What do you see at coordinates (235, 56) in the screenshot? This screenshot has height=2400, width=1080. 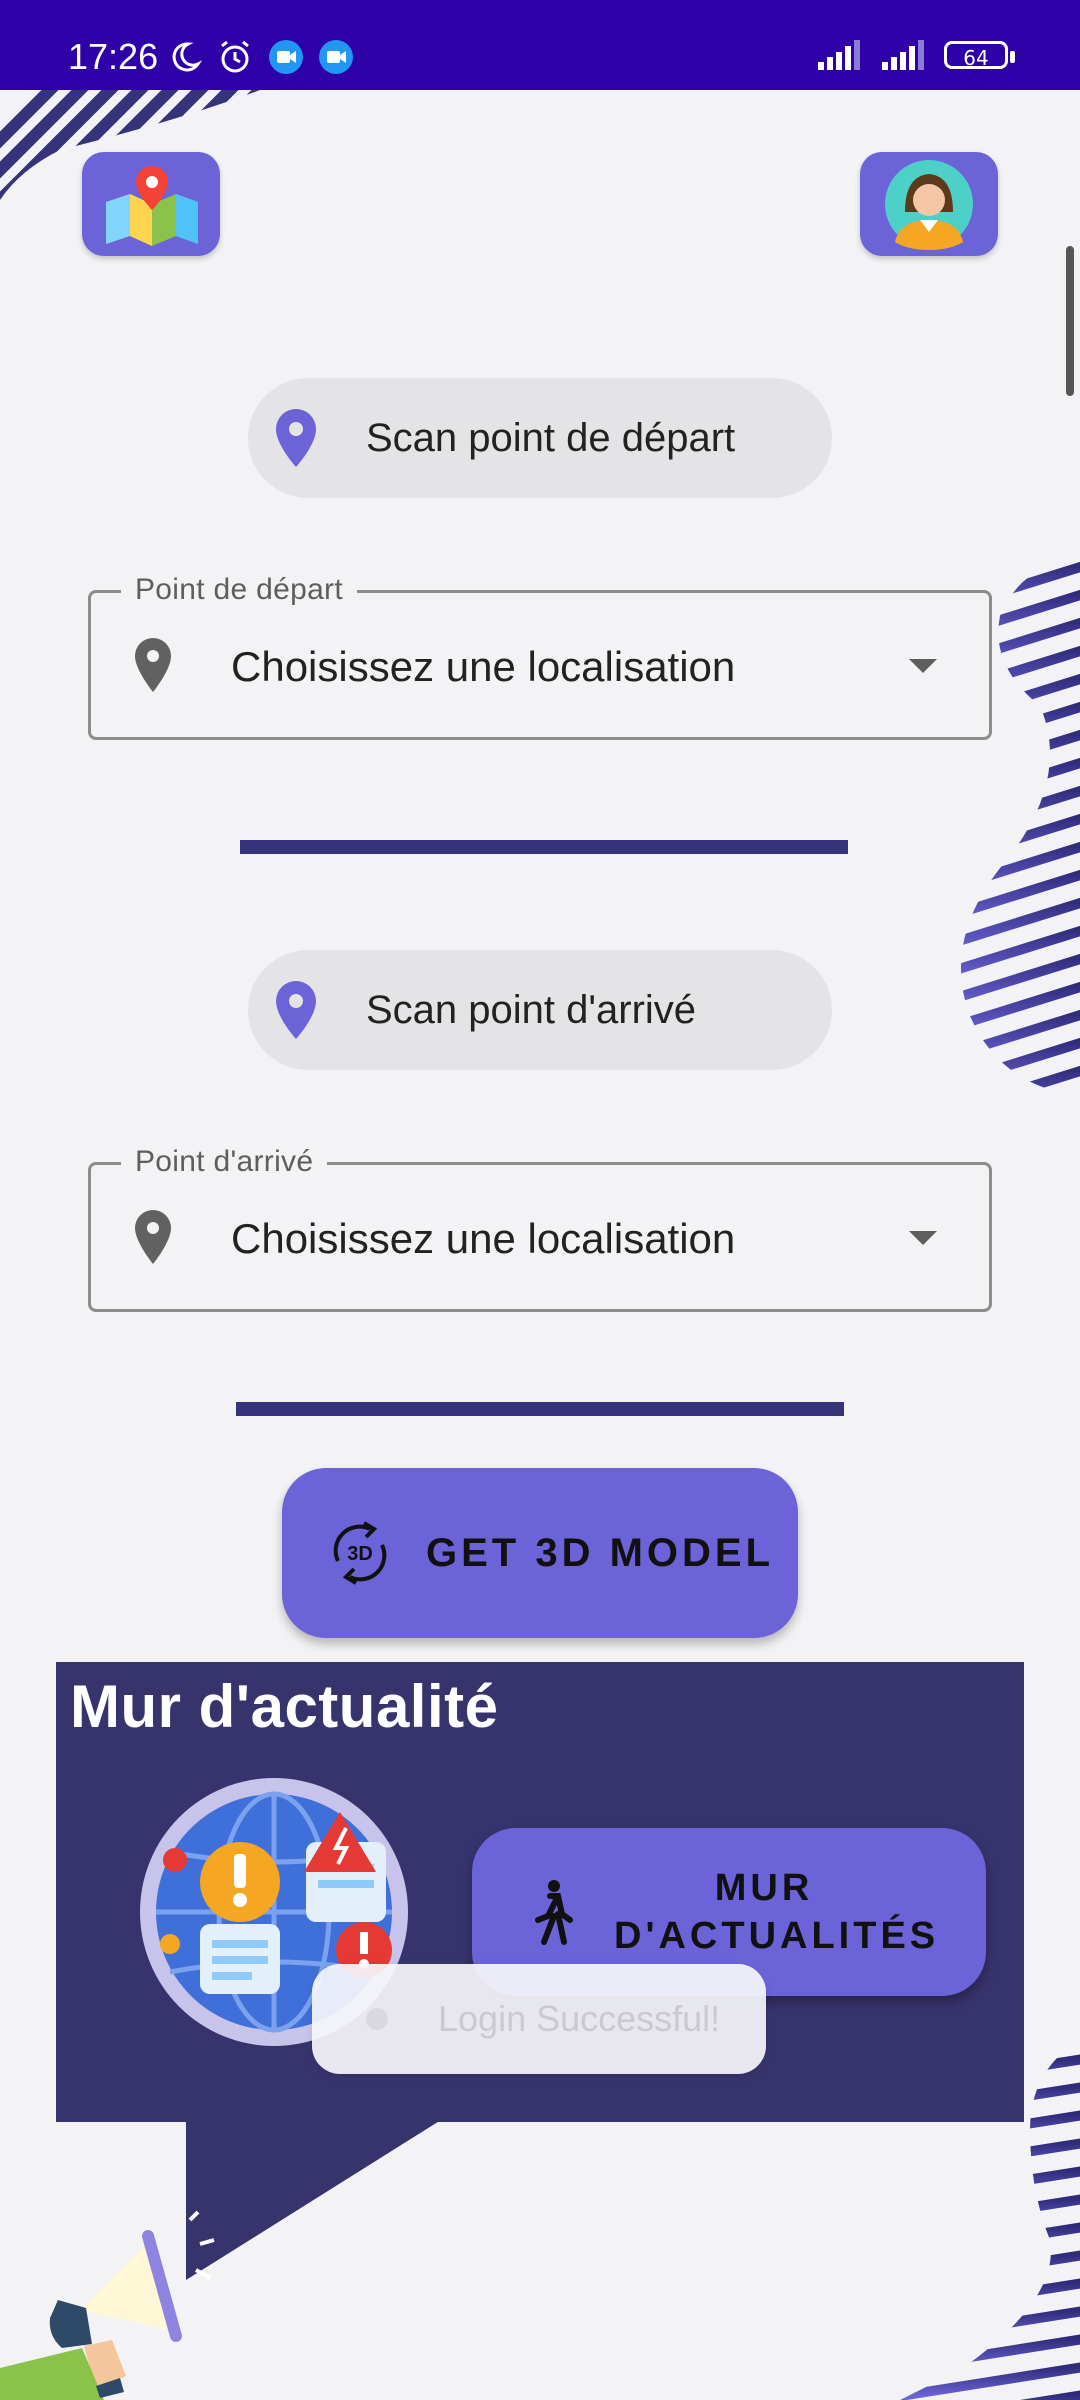 I see `alarm-icon` at bounding box center [235, 56].